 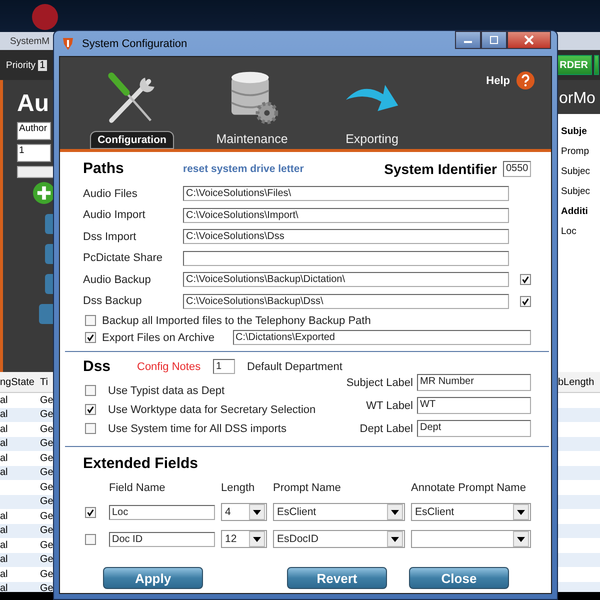 I want to click on tab: Exporting, so click(x=372, y=139).